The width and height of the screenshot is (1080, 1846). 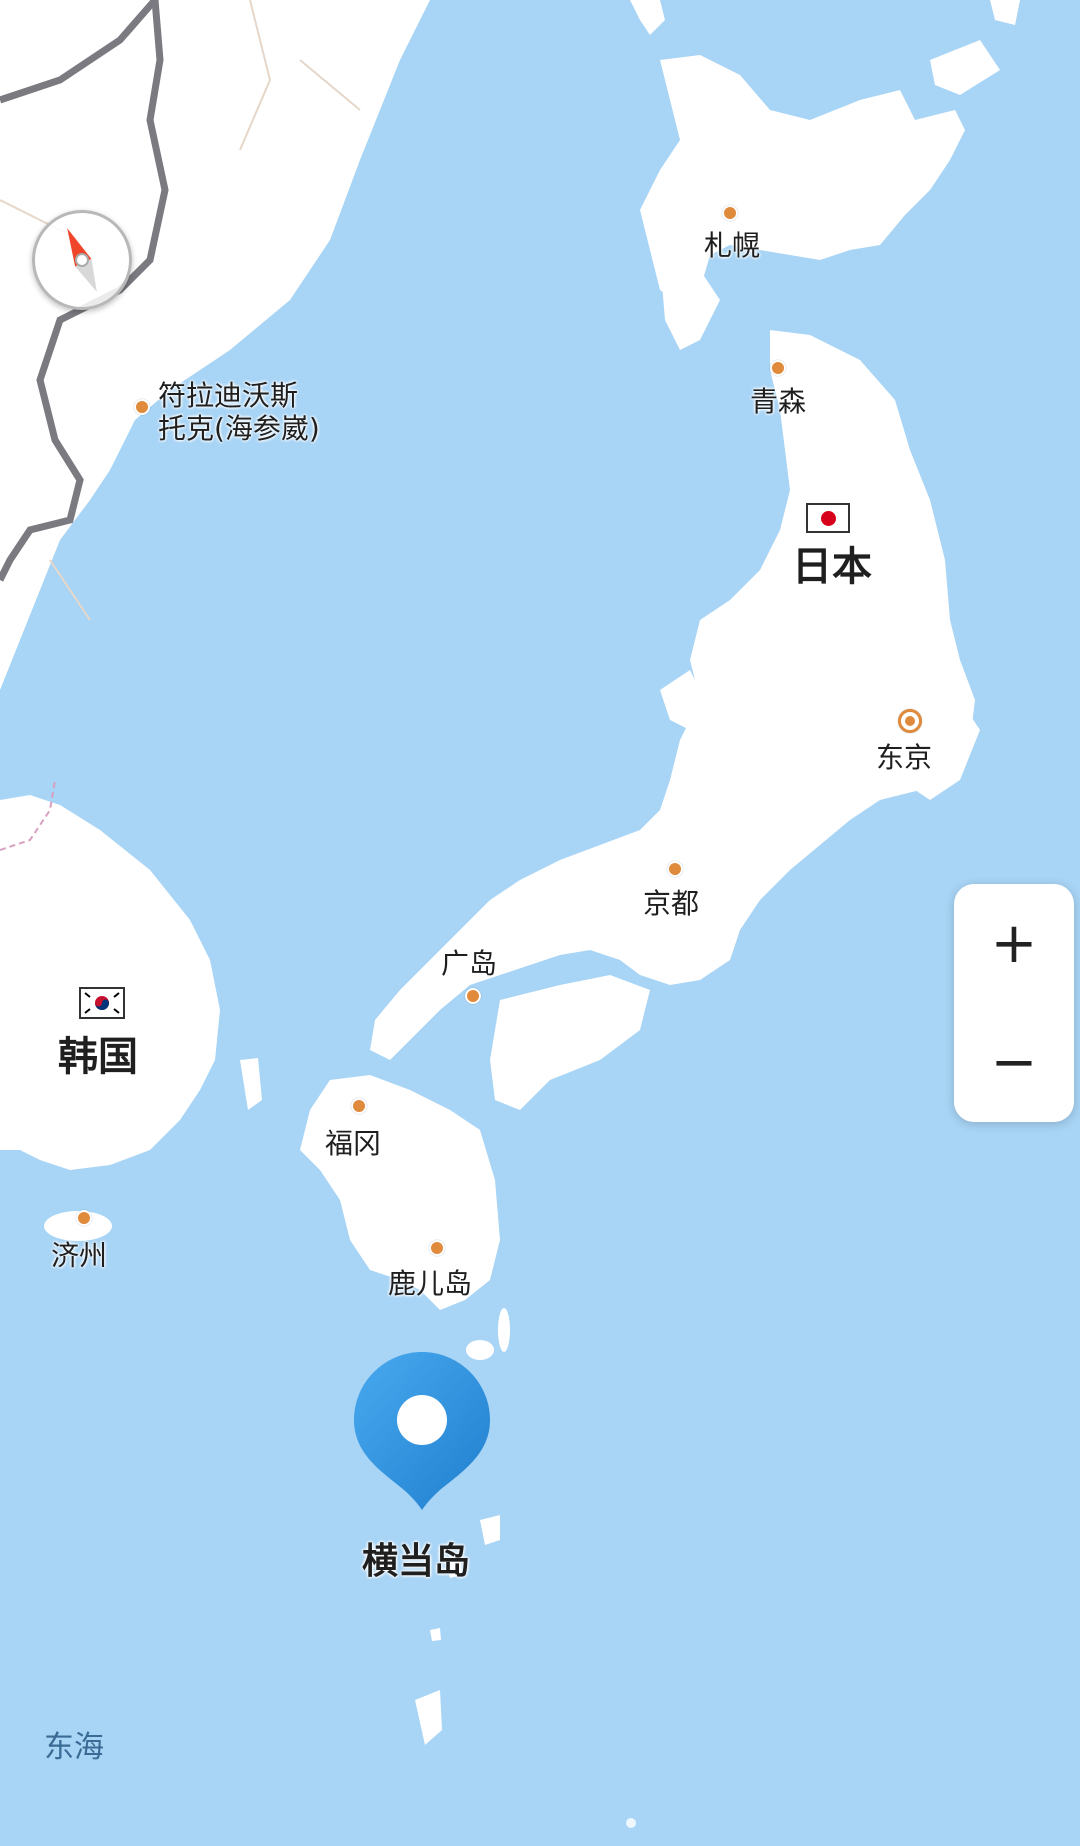 I want to click on zoom-in-button: +, so click(x=1014, y=943).